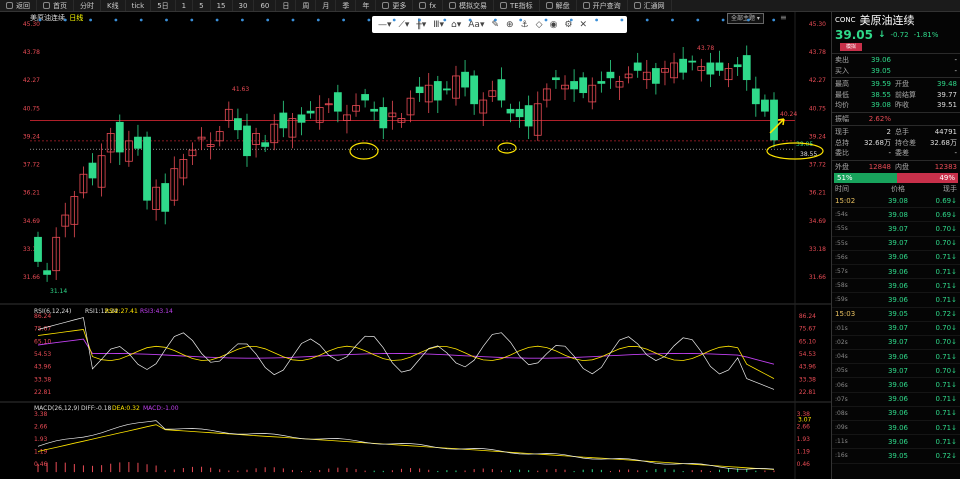 This screenshot has height=479, width=960. Describe the element at coordinates (955, 153) in the screenshot. I see `quote-value2: -` at that location.